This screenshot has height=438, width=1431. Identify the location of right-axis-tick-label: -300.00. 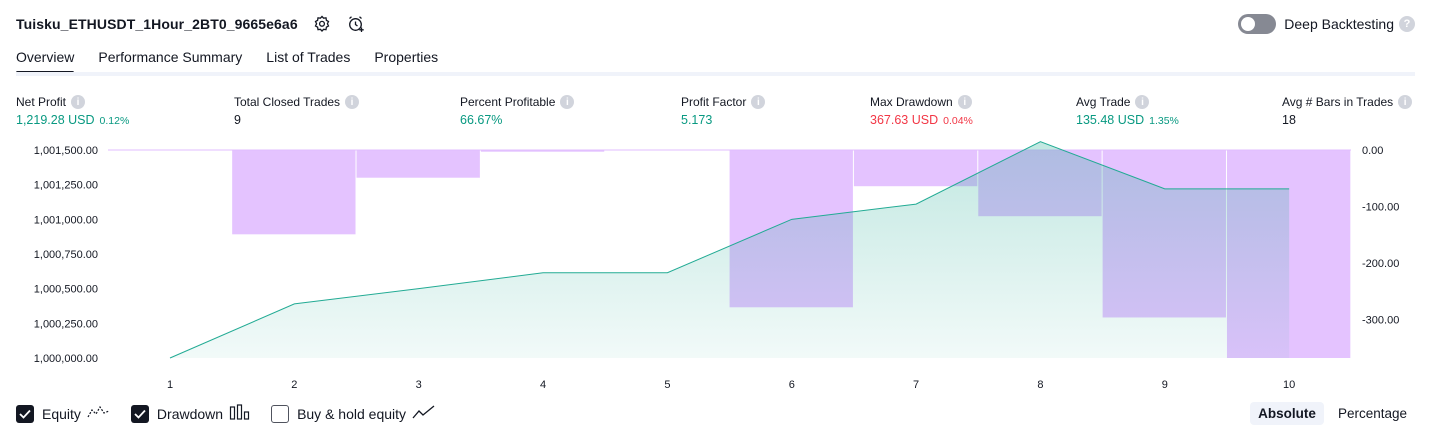
(1380, 321).